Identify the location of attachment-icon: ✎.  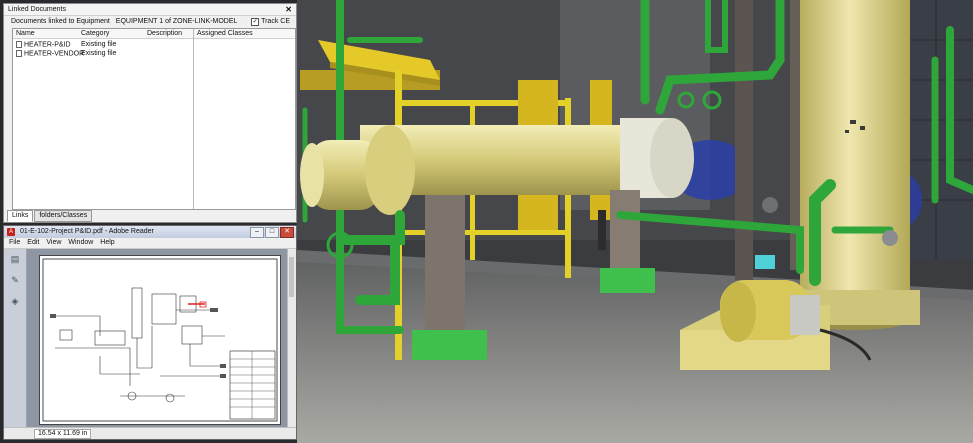
(15, 280).